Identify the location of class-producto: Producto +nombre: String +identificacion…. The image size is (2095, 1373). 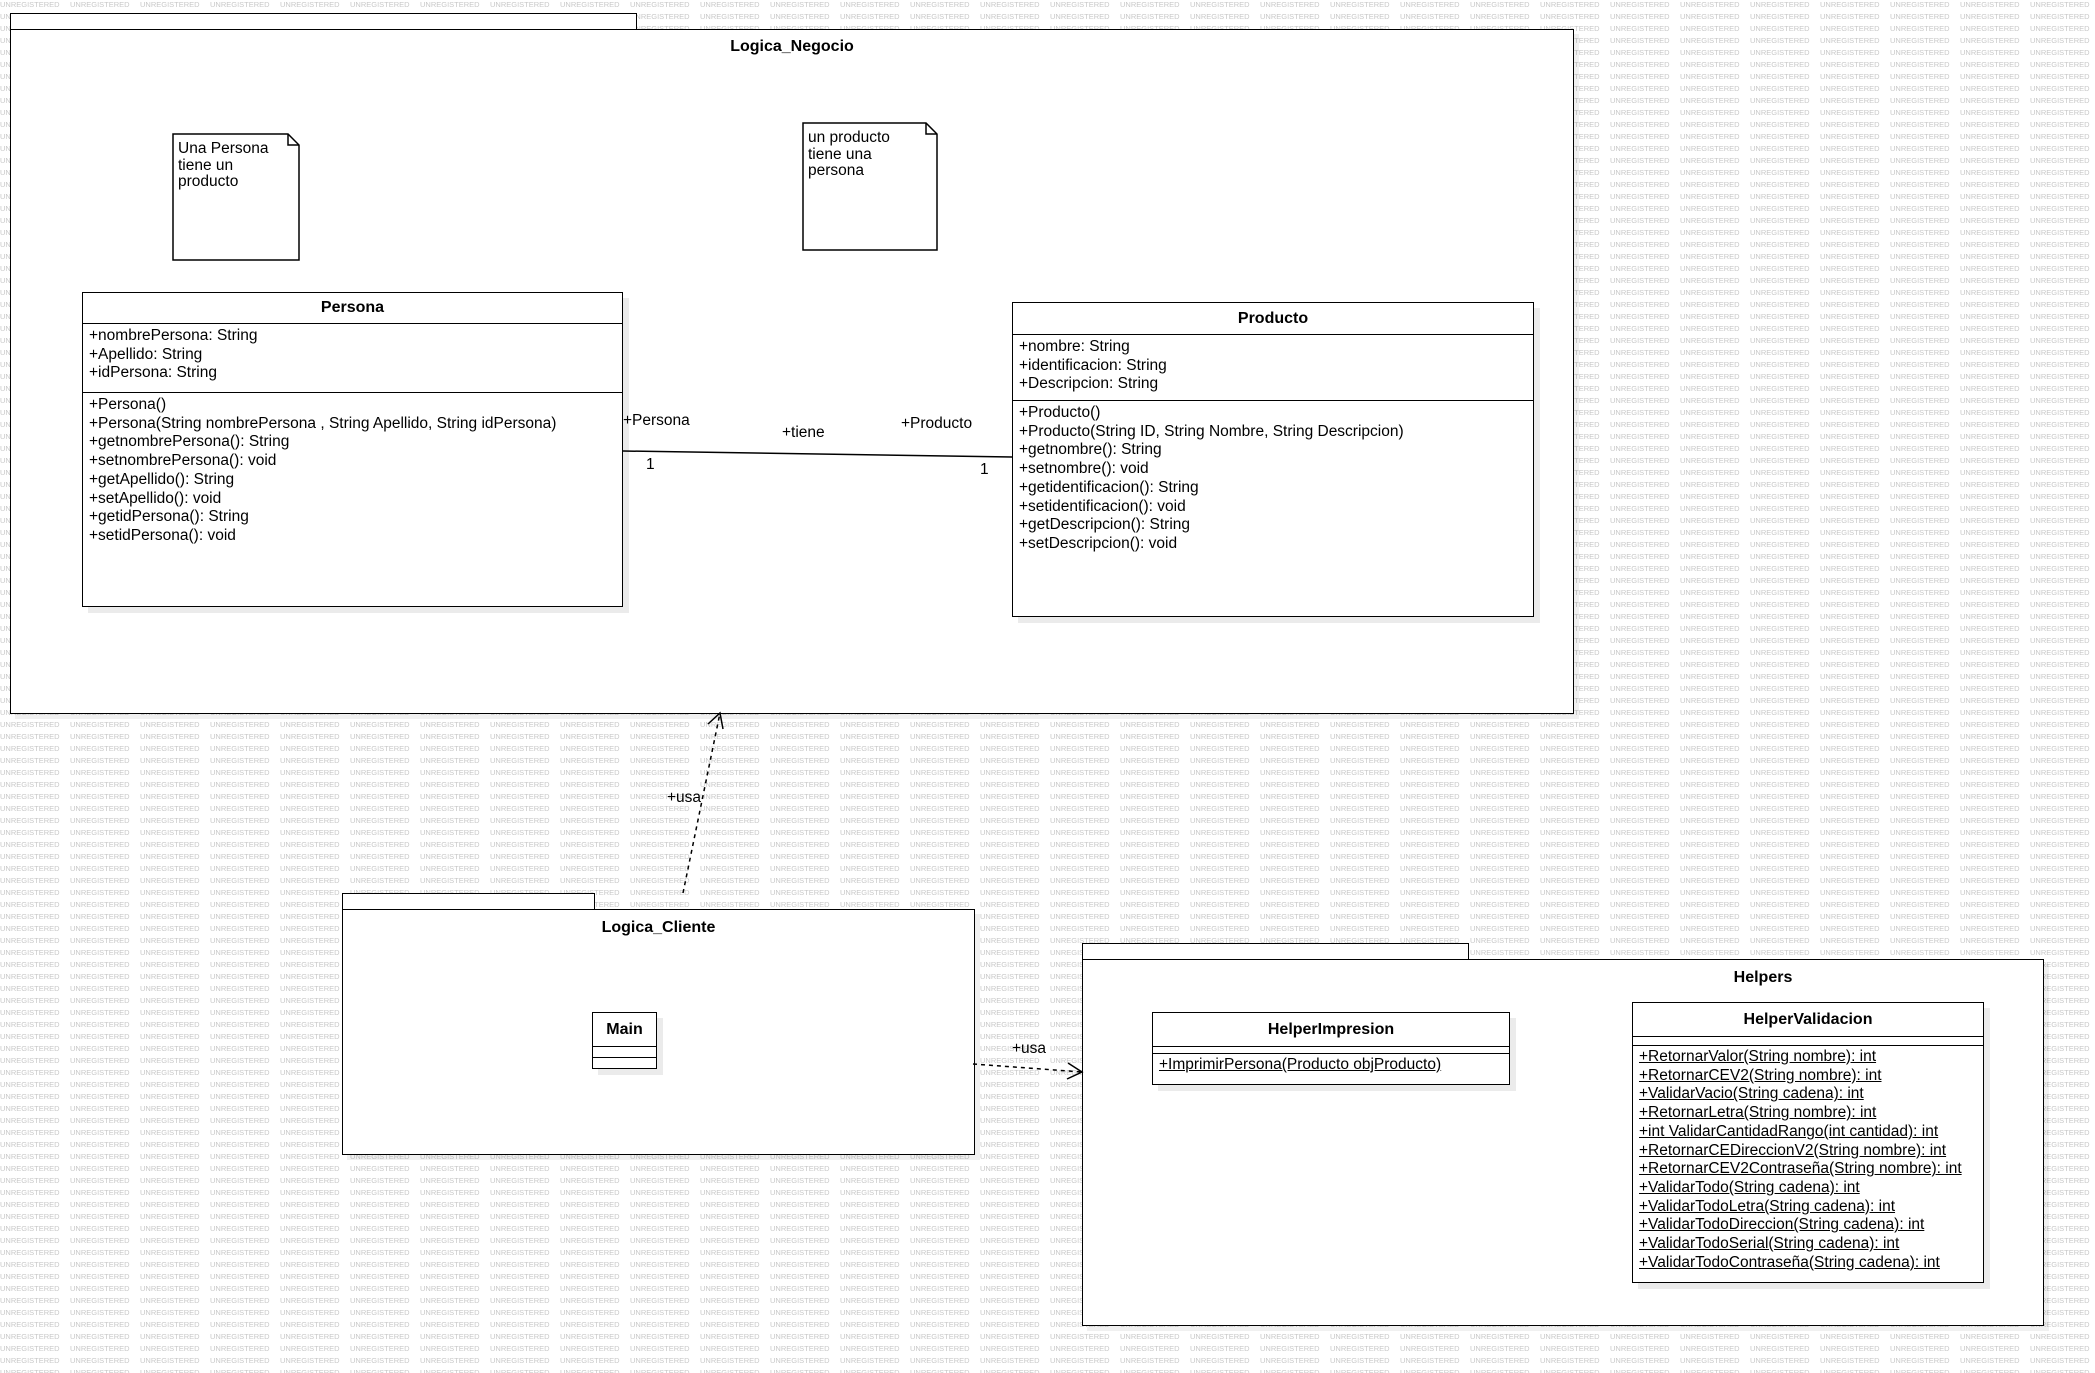
(1273, 459).